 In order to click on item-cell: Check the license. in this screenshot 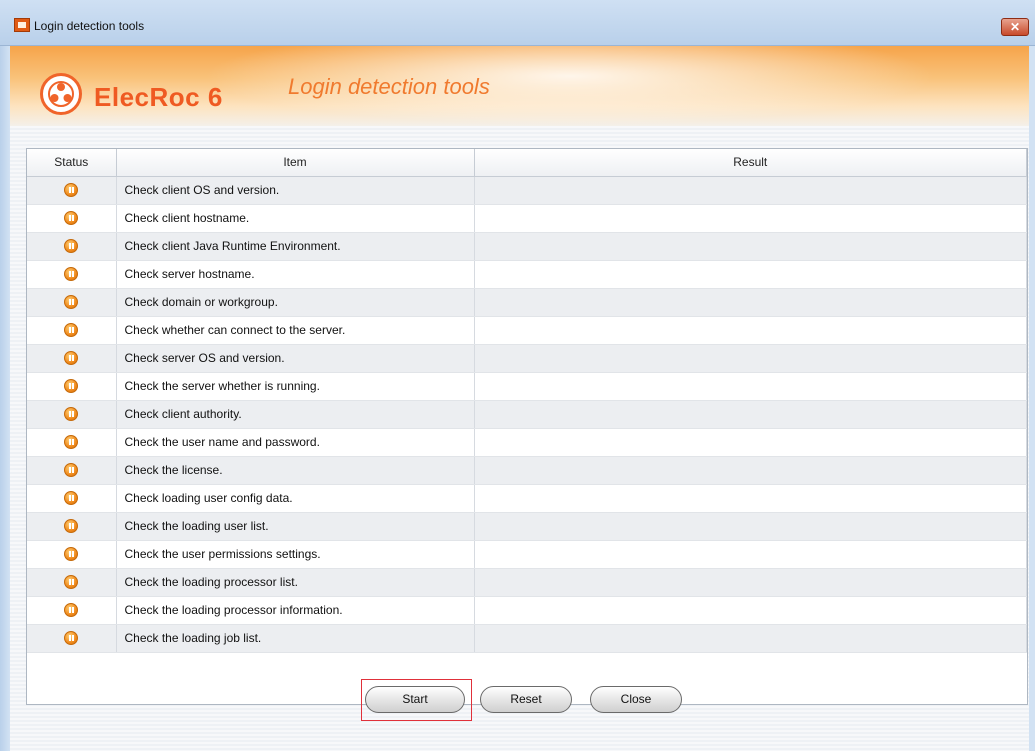, I will do `click(295, 470)`.